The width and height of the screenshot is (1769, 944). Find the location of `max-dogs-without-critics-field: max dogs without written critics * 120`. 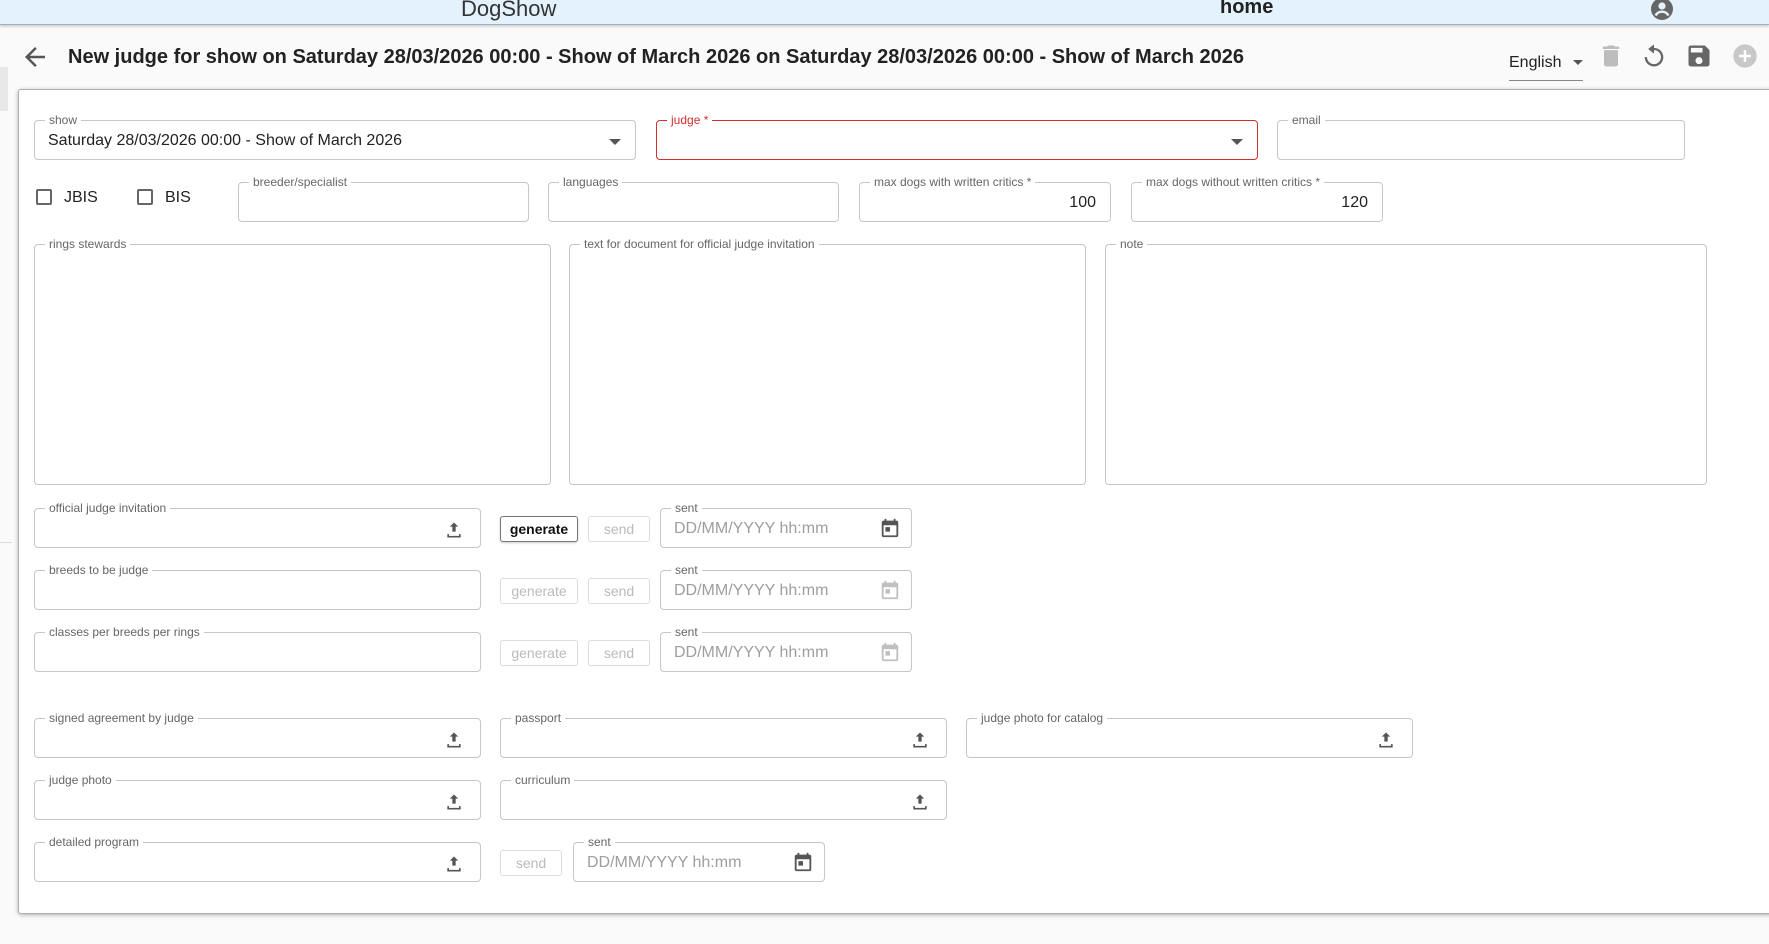

max-dogs-without-critics-field: max dogs without written critics * 120 is located at coordinates (1257, 198).